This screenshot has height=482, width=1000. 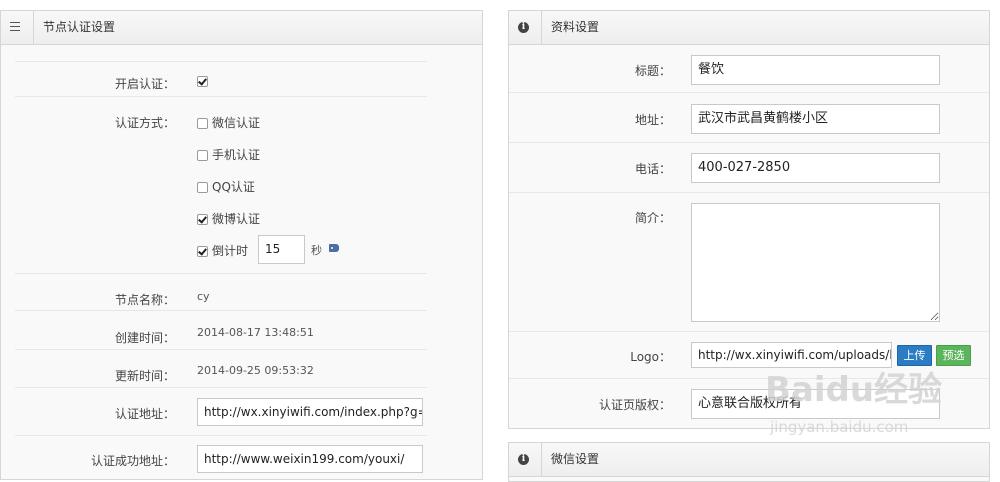 I want to click on qq-auth-label: QQ认证, so click(x=233, y=187).